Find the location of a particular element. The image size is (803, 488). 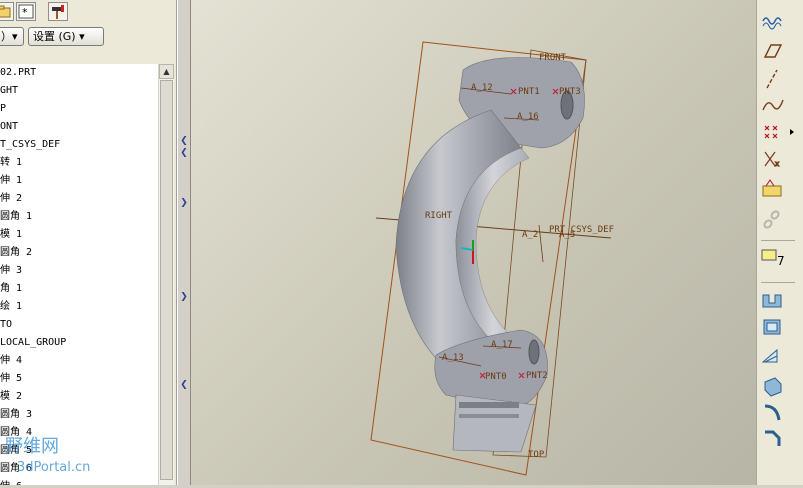

tree-item: T_CSYS_DEF is located at coordinates (79, 145).